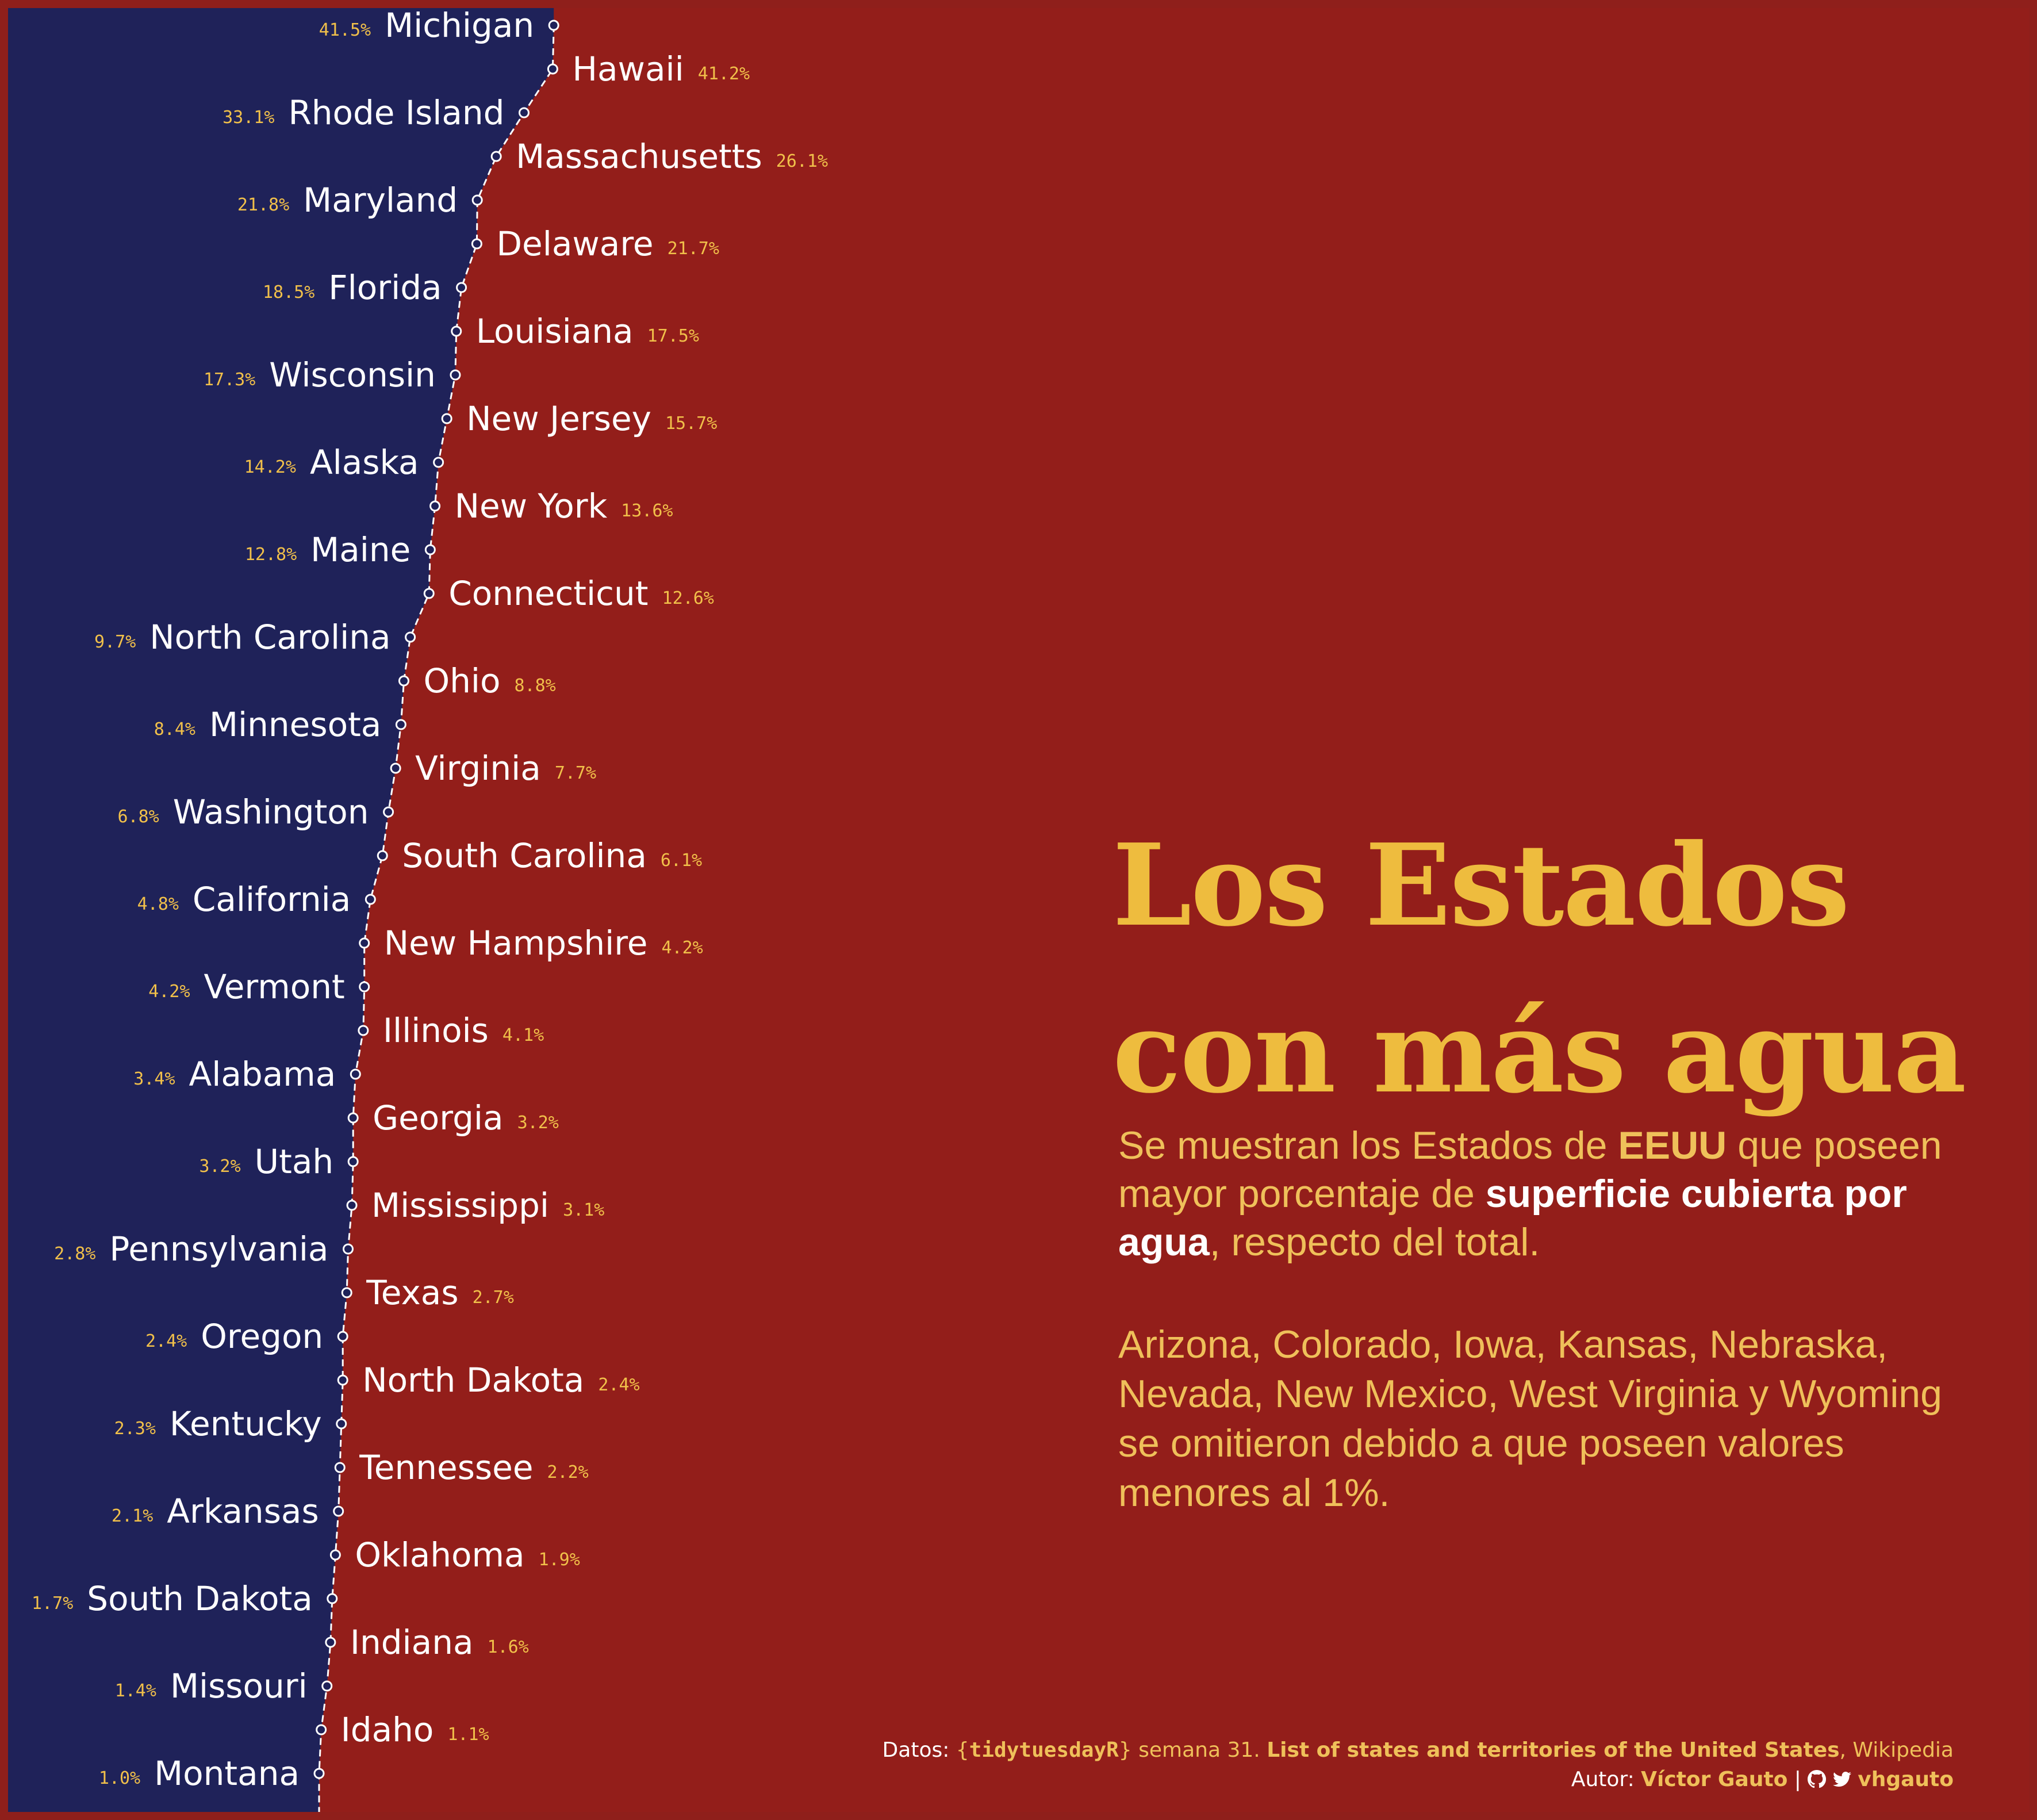 The image size is (2037, 1820). What do you see at coordinates (364, 462) in the screenshot?
I see `state-label: Alaska` at bounding box center [364, 462].